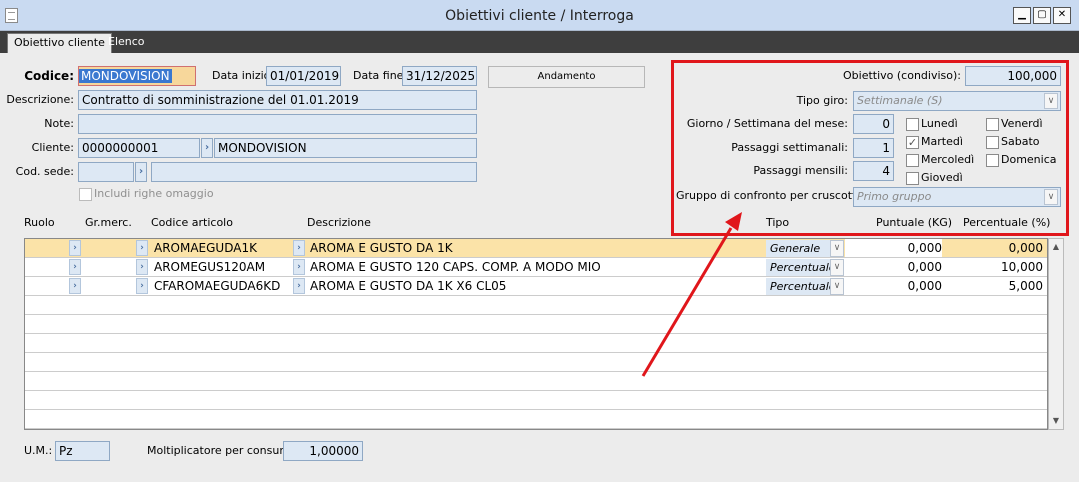  What do you see at coordinates (691, 294) in the screenshot?
I see `annotation-arrow` at bounding box center [691, 294].